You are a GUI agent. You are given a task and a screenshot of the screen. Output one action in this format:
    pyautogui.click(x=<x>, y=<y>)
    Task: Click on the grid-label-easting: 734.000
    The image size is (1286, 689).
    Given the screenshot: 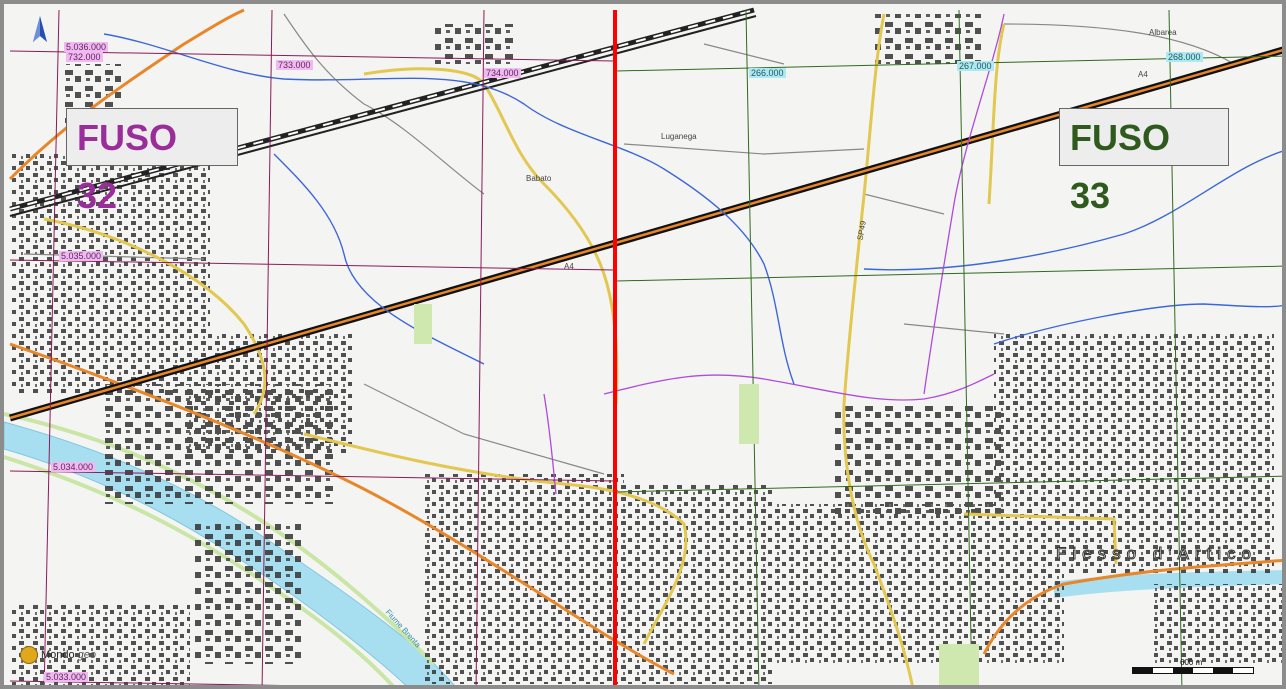 What is the action you would take?
    pyautogui.click(x=502, y=73)
    